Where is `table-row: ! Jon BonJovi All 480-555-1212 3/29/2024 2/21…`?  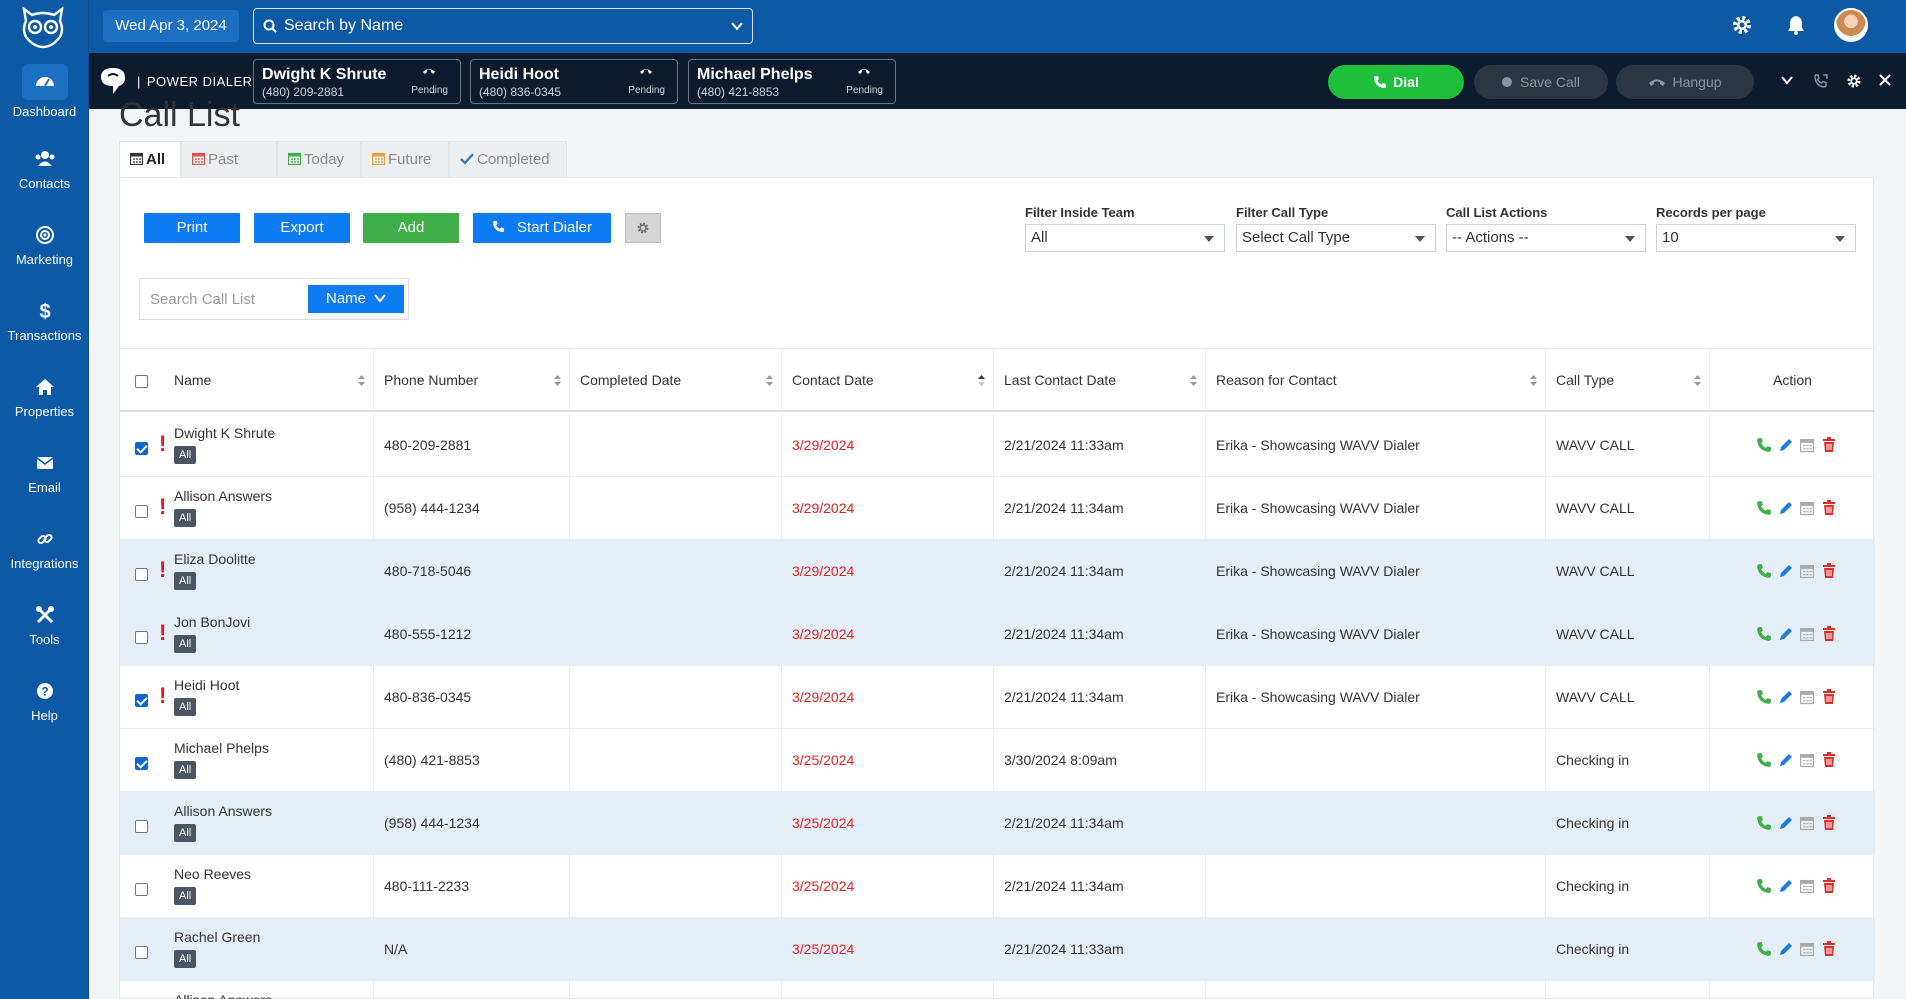 table-row: ! Jon BonJovi All 480-555-1212 3/29/2024 2/21… is located at coordinates (997, 634).